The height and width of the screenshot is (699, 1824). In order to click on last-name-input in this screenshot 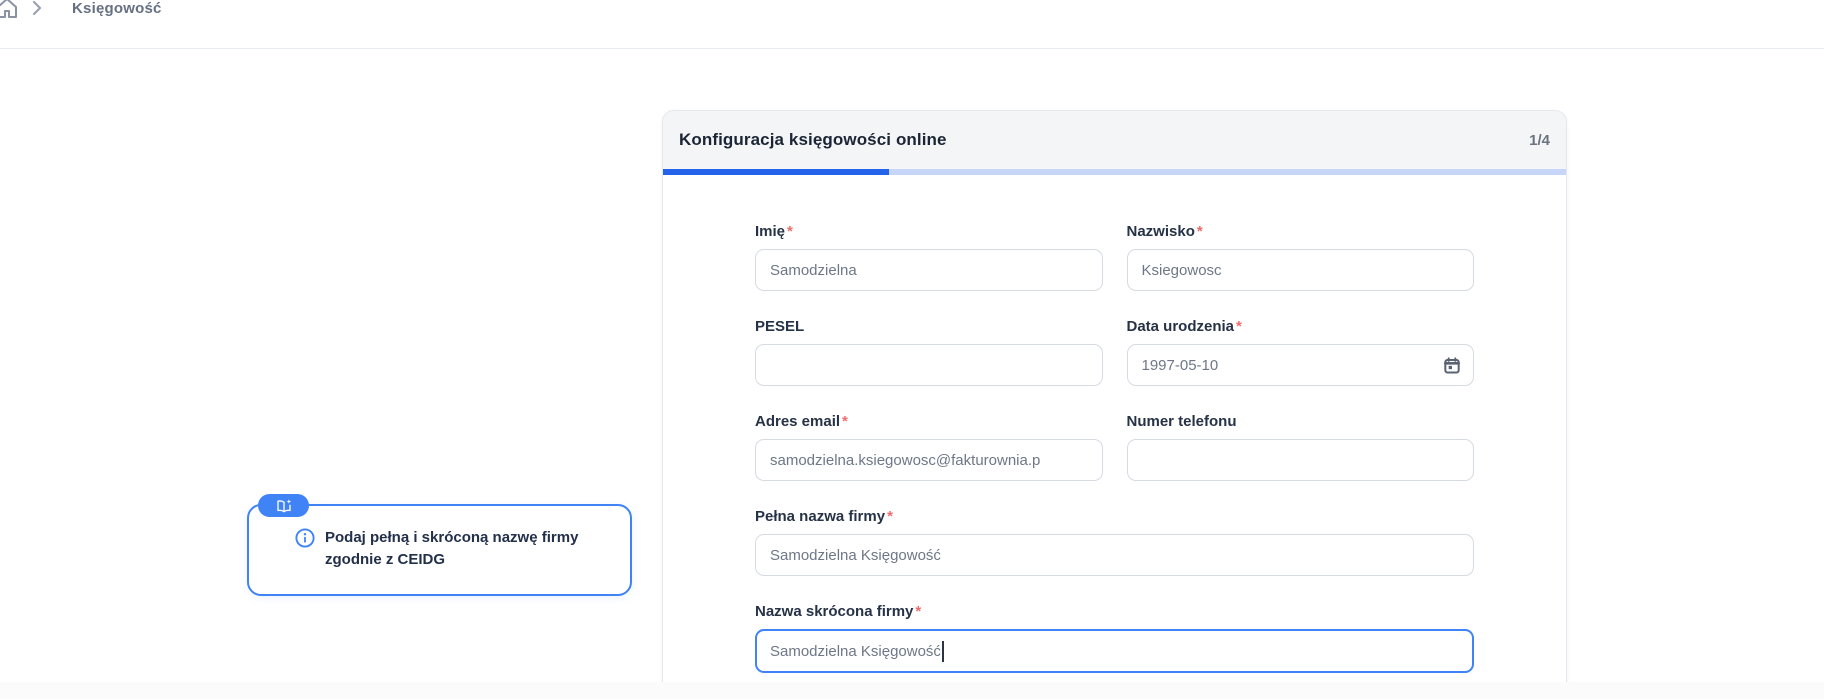, I will do `click(1300, 270)`.